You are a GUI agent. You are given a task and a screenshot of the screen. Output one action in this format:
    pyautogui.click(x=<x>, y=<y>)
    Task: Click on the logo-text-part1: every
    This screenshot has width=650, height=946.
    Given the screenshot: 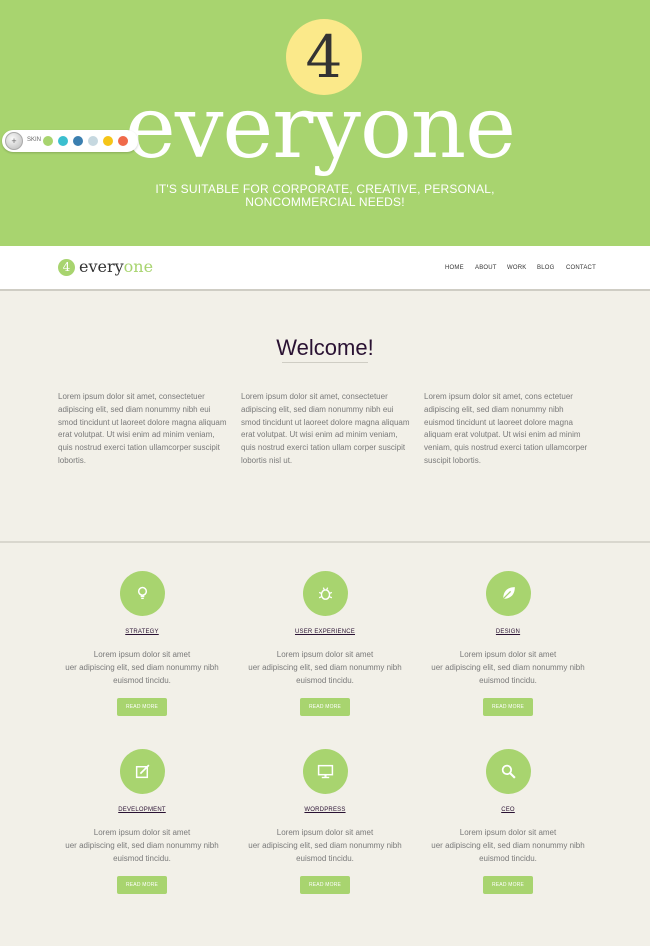 What is the action you would take?
    pyautogui.click(x=101, y=266)
    